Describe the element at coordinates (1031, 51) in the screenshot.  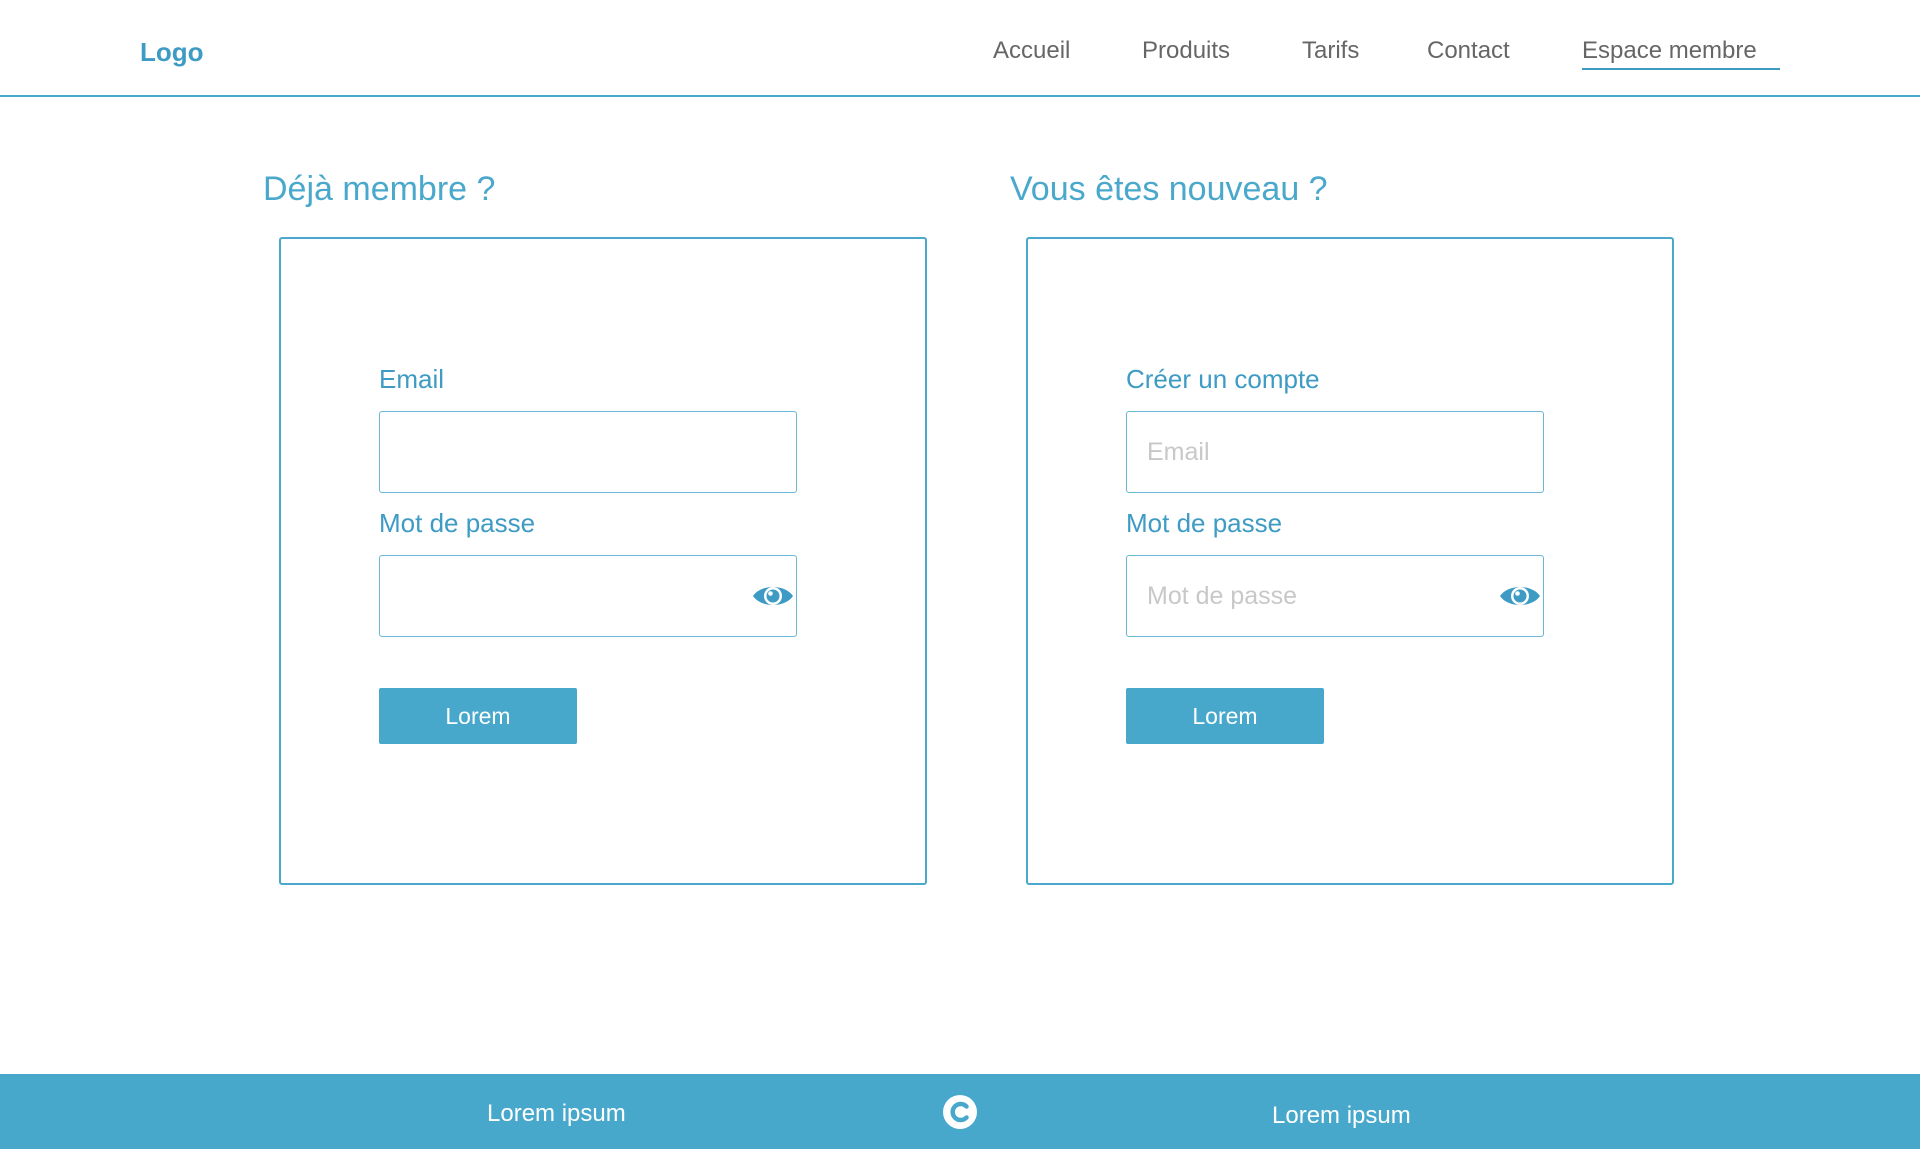
I see `nav-accueil: Accueil` at that location.